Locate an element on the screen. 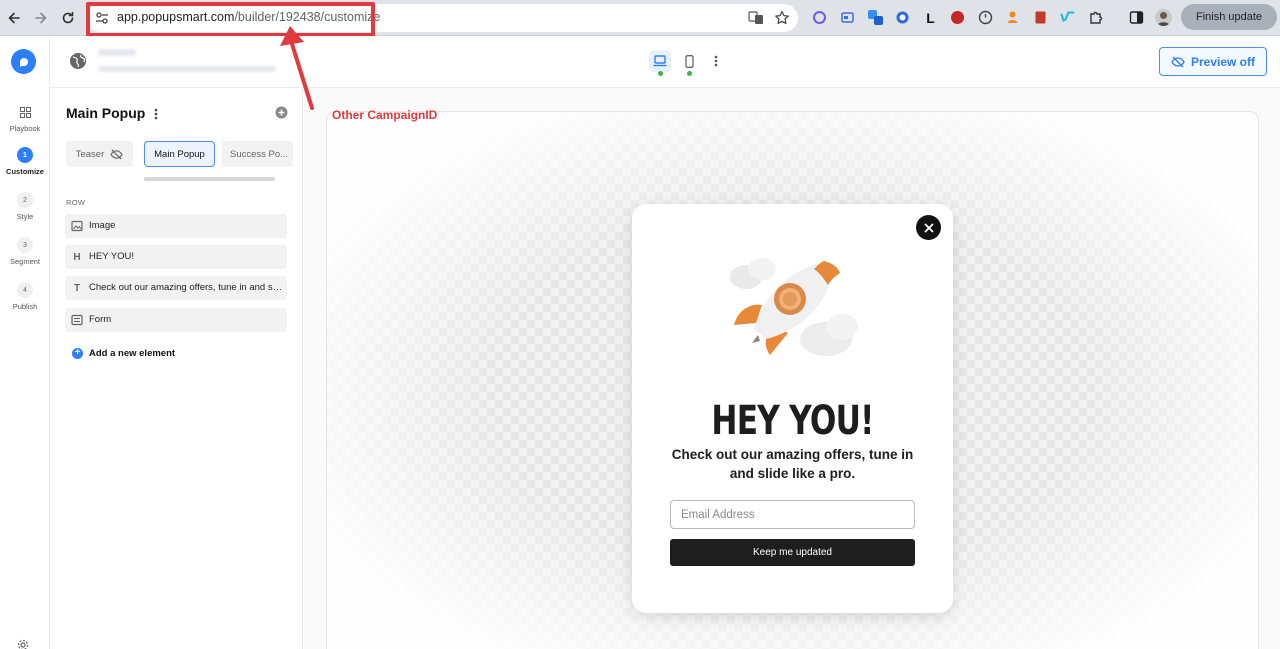  forward-icon is located at coordinates (41, 18).